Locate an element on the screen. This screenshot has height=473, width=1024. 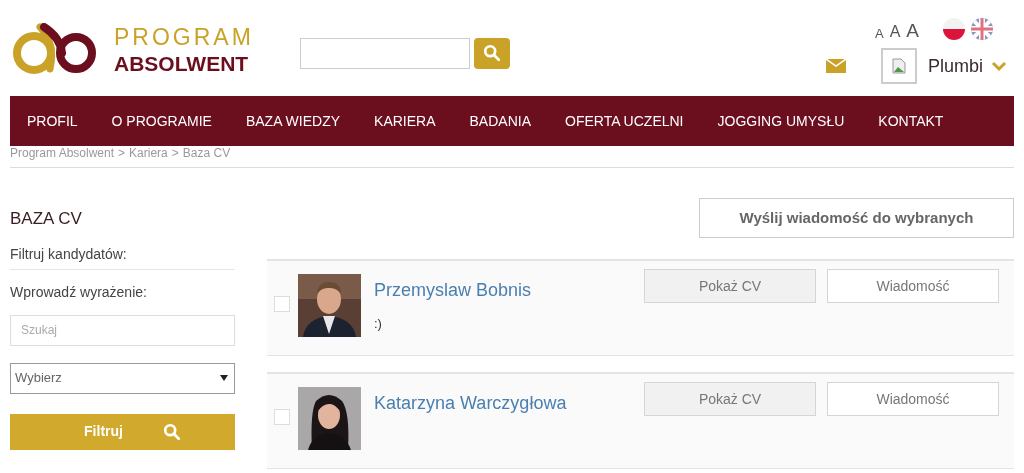
send-selected-button: Wyślij wiadomość do wybranych is located at coordinates (856, 218).